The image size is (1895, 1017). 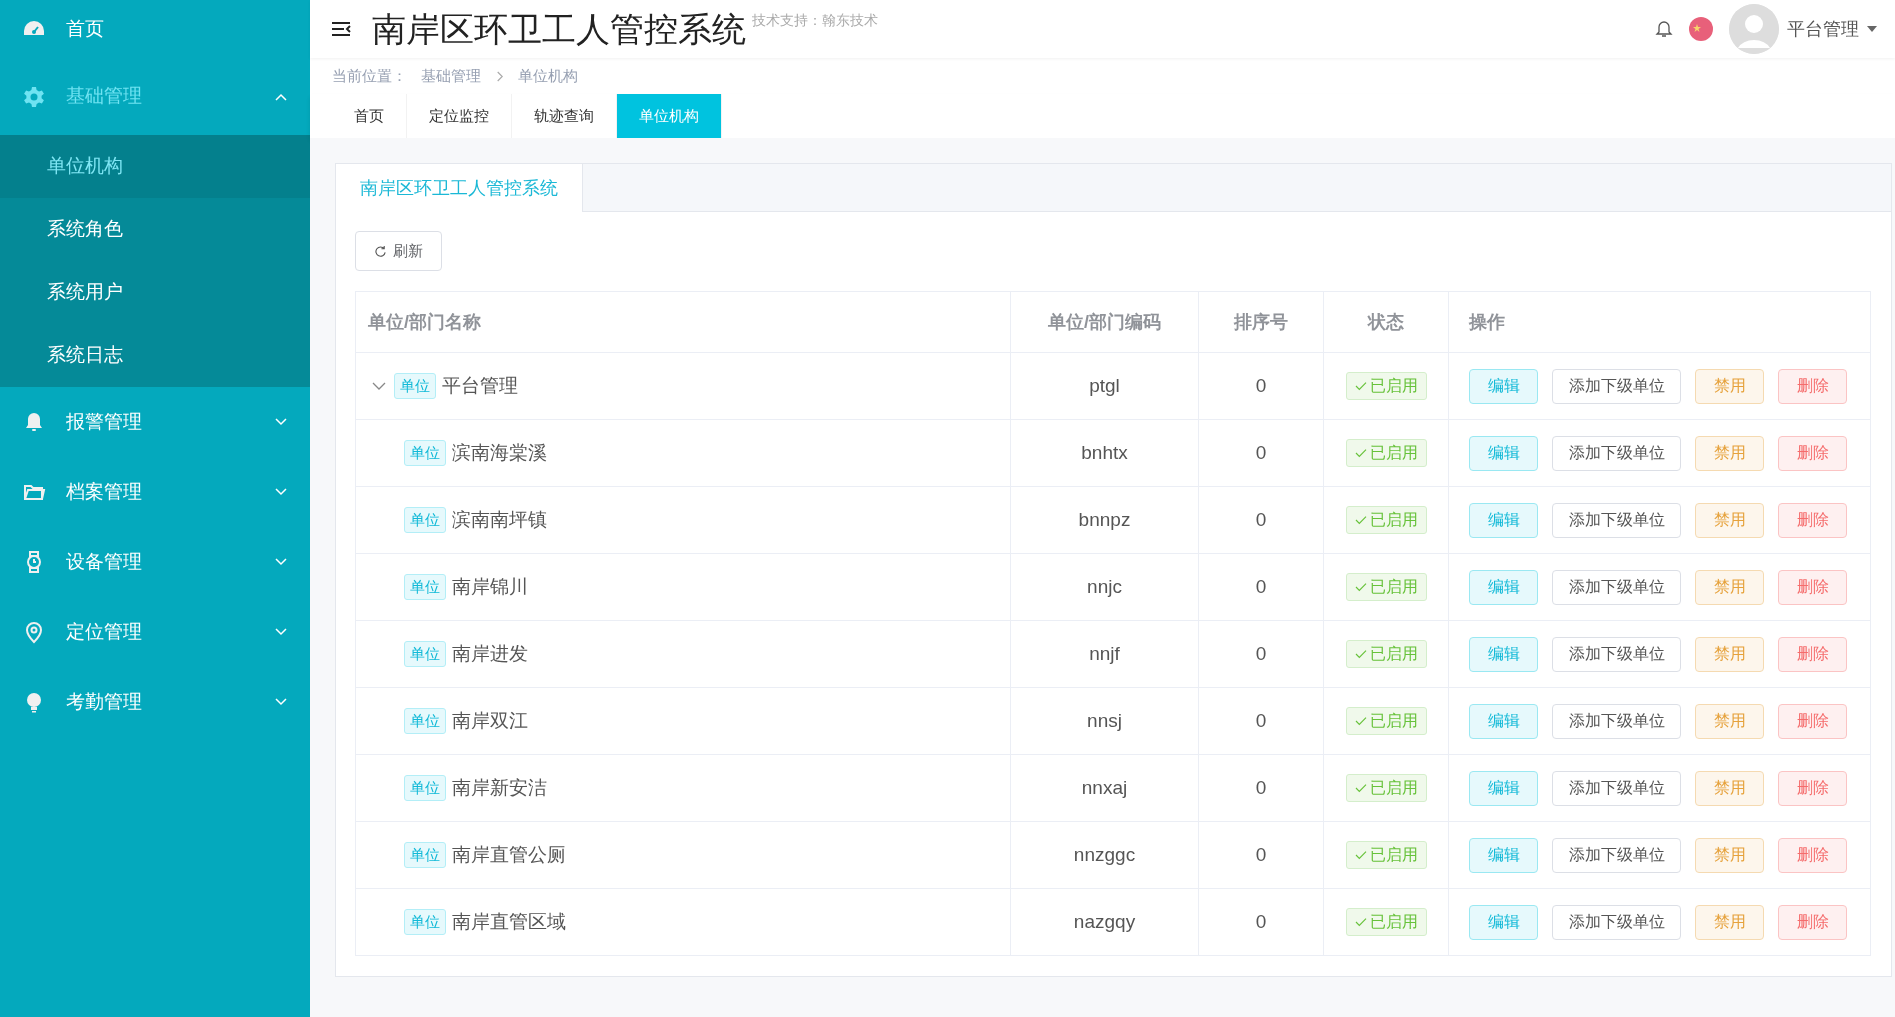 I want to click on column-header: 单位/部门名称, so click(x=424, y=322).